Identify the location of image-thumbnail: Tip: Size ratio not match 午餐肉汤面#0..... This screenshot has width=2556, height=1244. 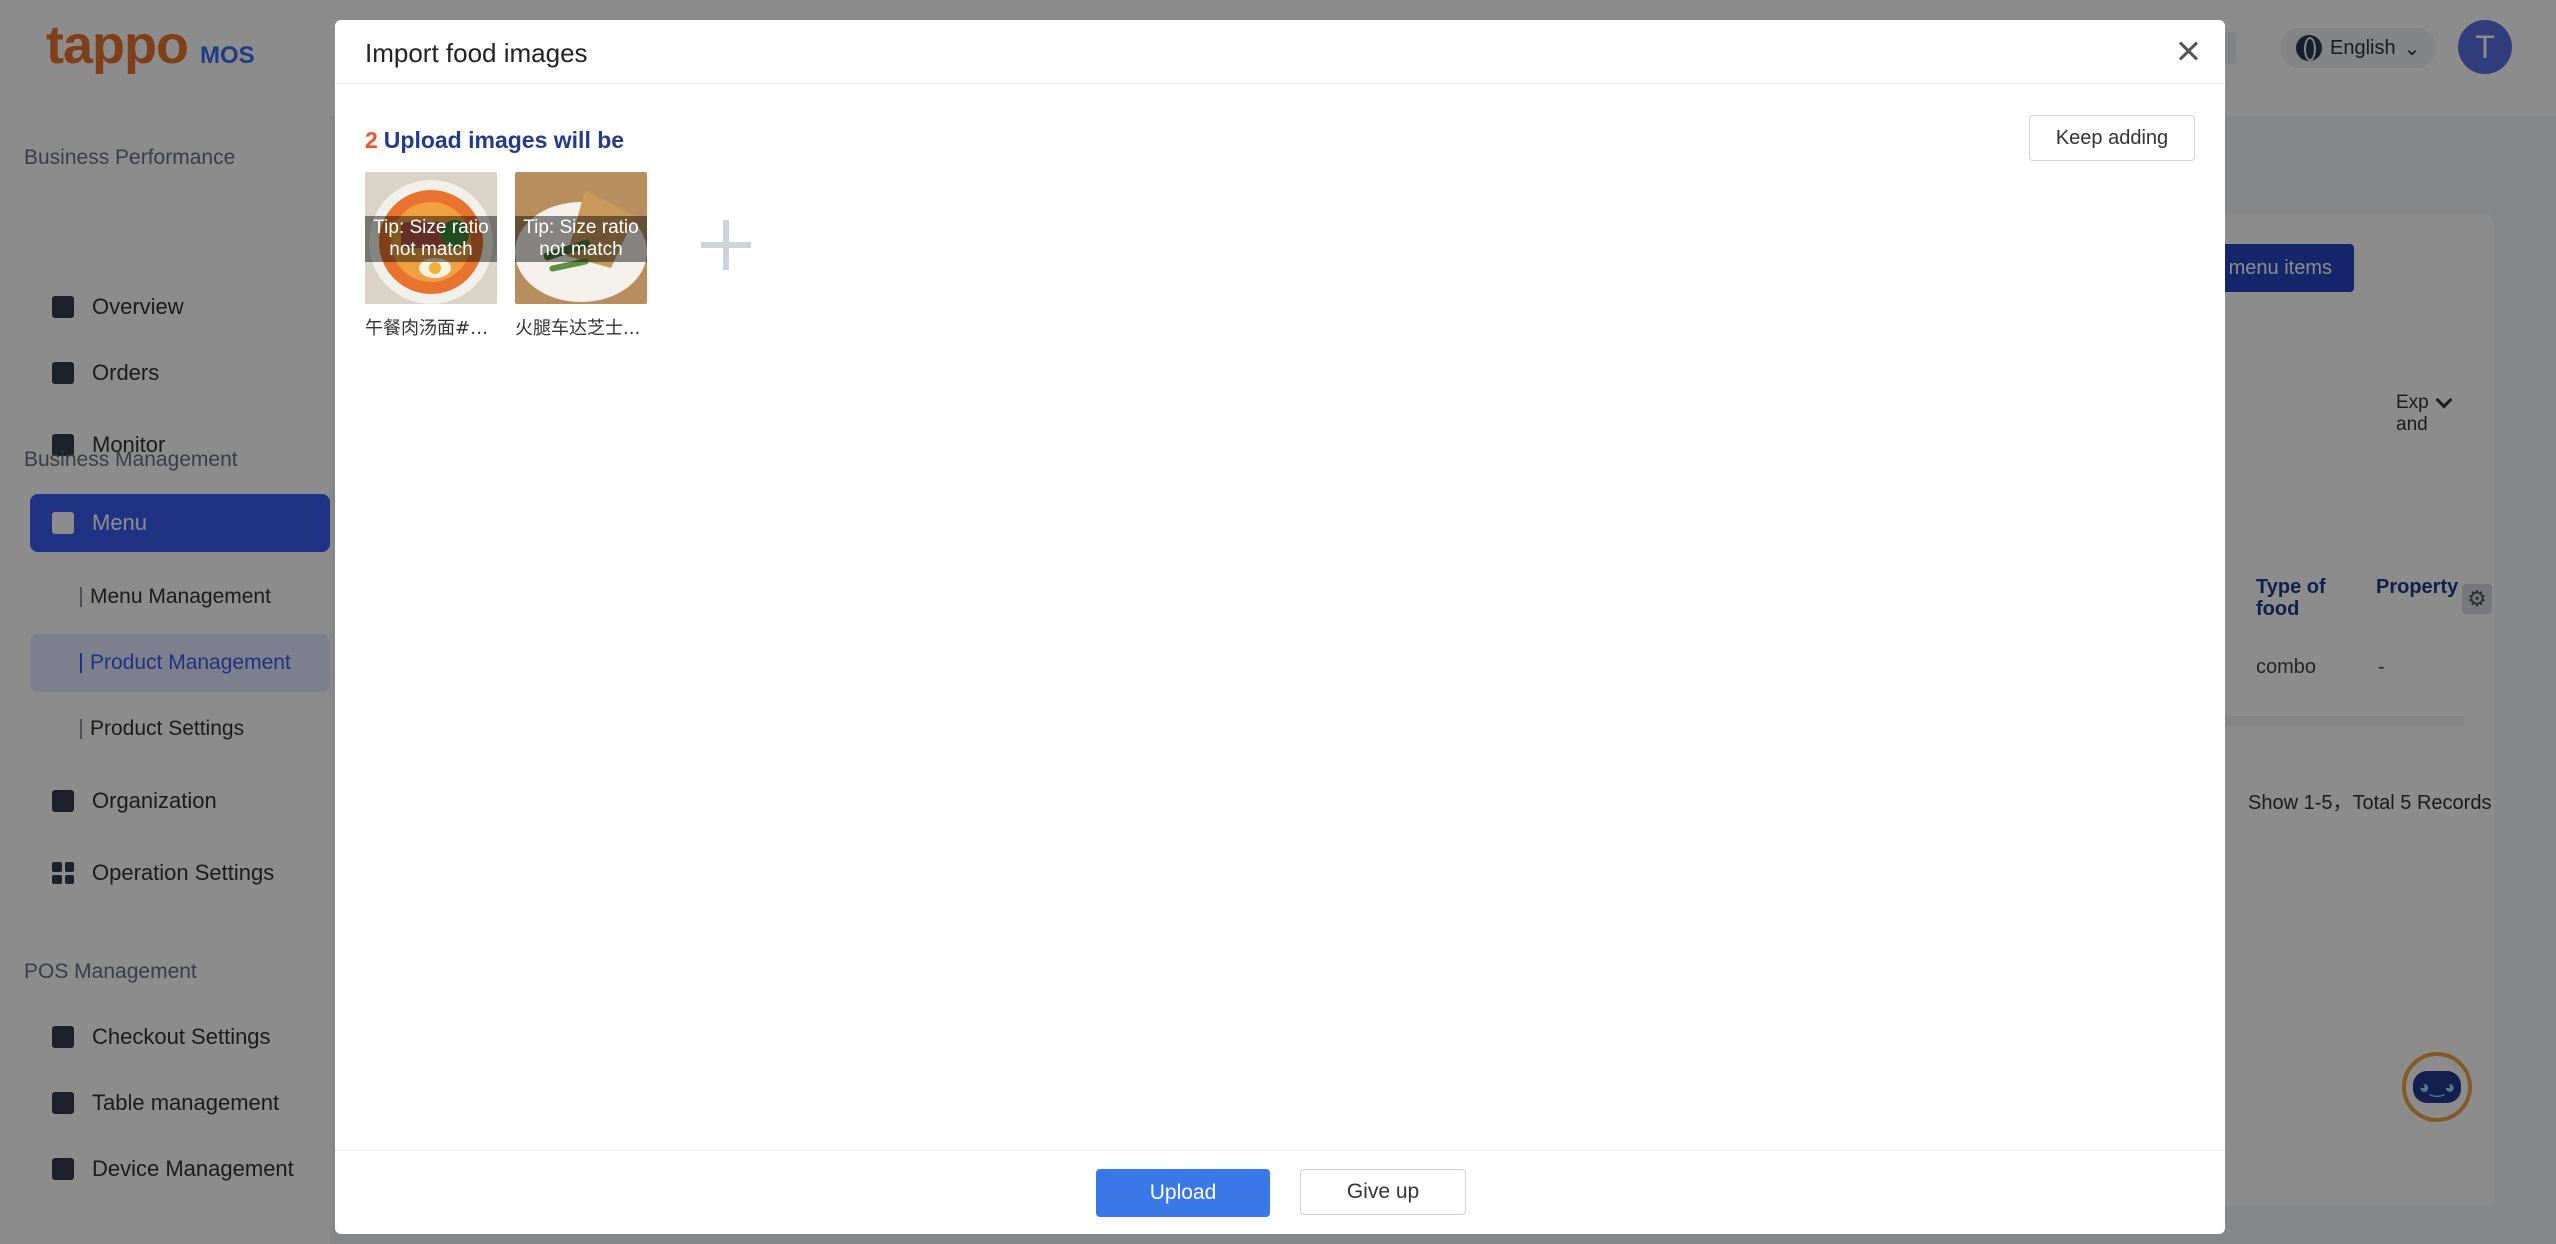
(431, 256).